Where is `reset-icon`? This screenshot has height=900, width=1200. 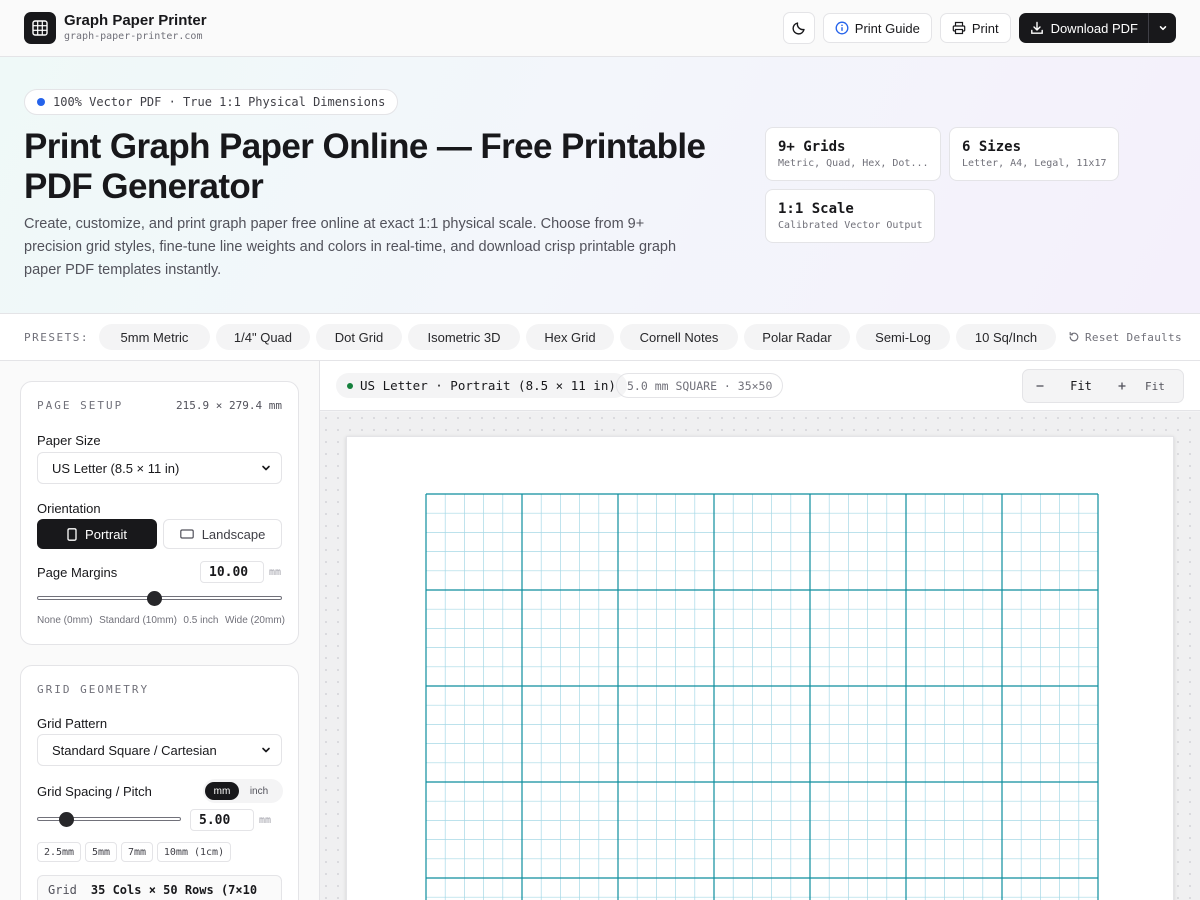
reset-icon is located at coordinates (1074, 336).